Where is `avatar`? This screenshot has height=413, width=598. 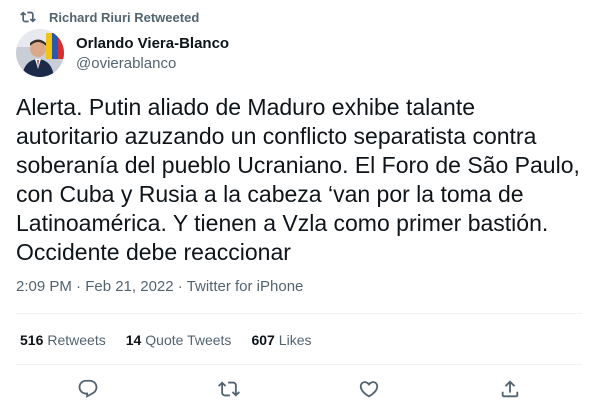 avatar is located at coordinates (40, 53).